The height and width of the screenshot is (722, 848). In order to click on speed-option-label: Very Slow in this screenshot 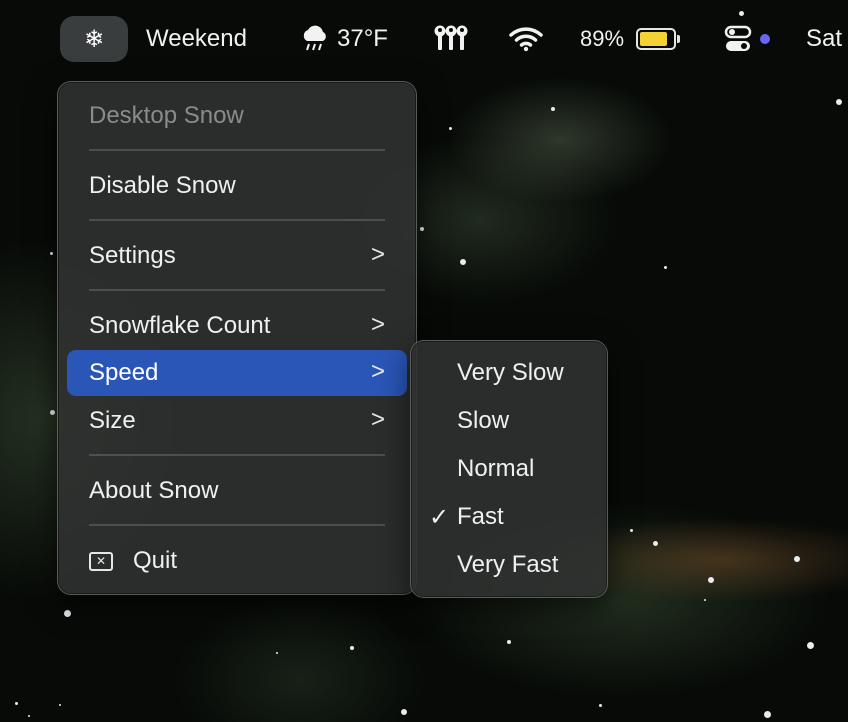, I will do `click(510, 372)`.